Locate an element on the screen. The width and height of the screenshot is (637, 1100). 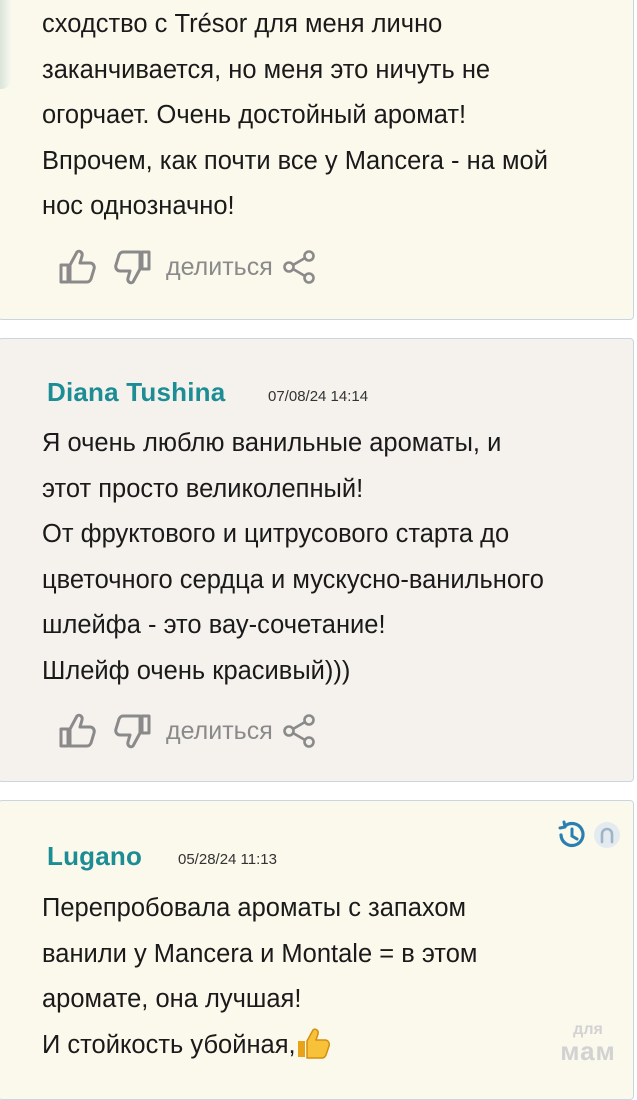
site-watermark-logo: для мам is located at coordinates (588, 1044).